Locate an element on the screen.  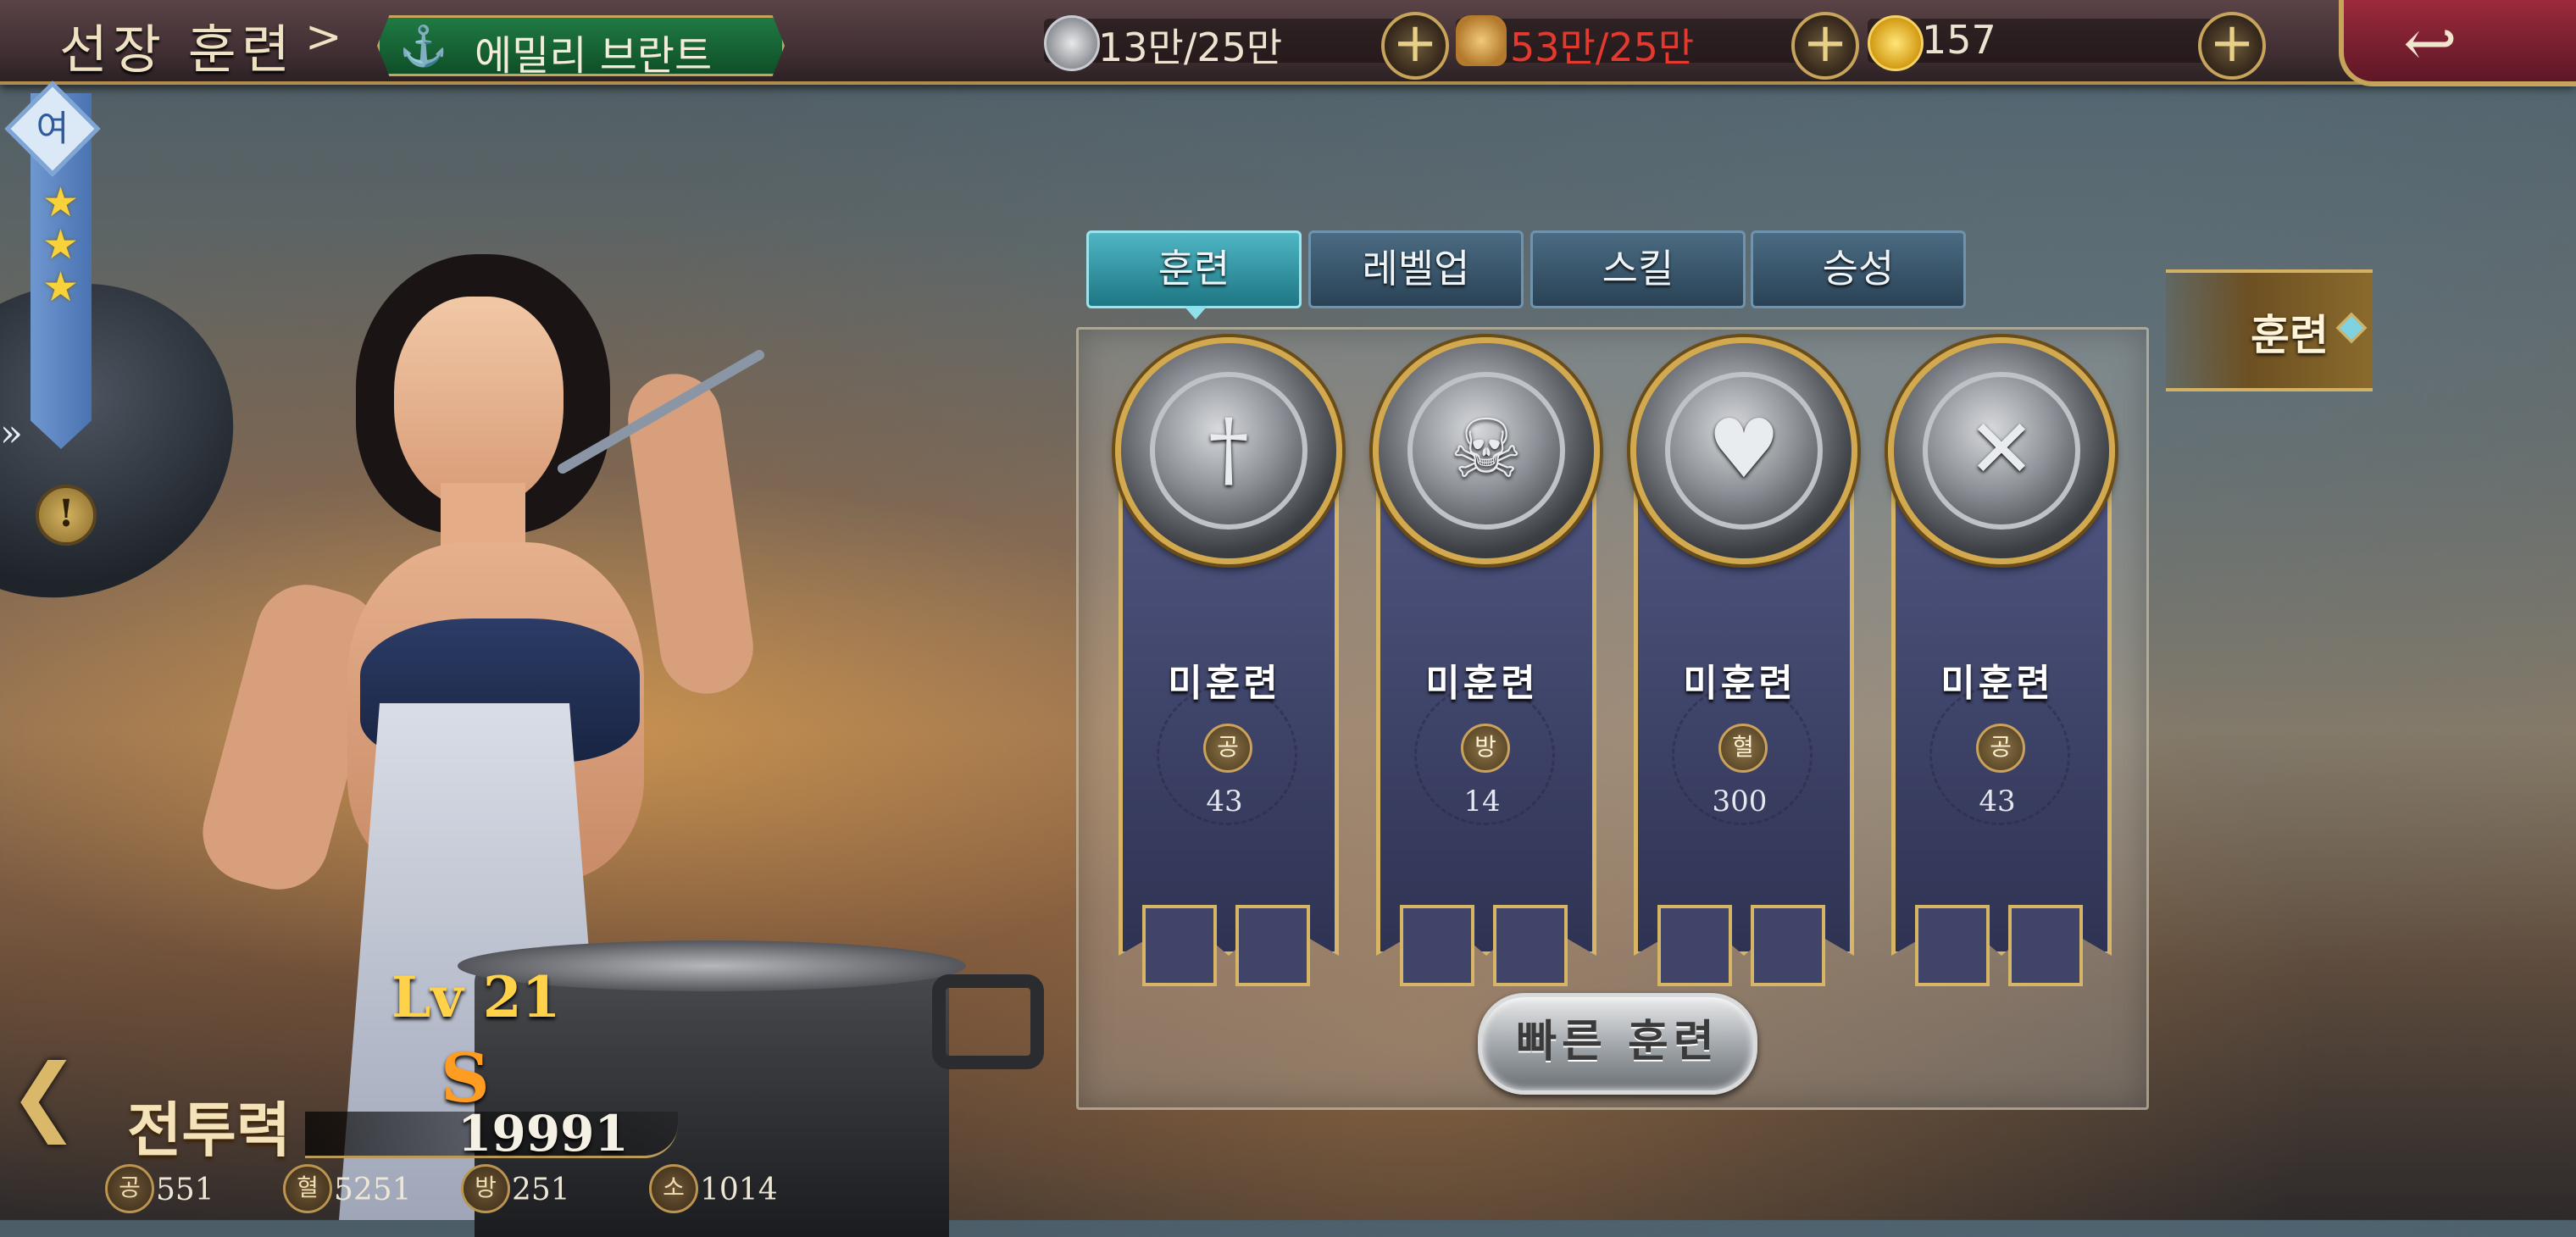
quick-train-button: 빠른 훈련 is located at coordinates (1617, 1044).